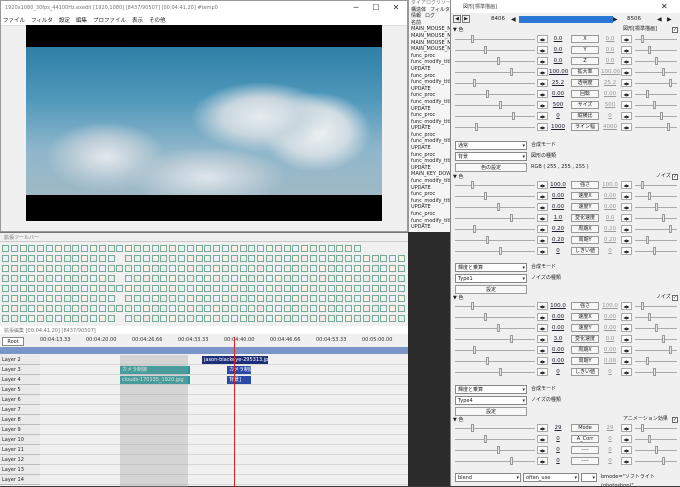 Image resolution: width=680 pixels, height=487 pixels. Describe the element at coordinates (491, 411) in the screenshot. I see `noise2-settings-button: 設定` at that location.